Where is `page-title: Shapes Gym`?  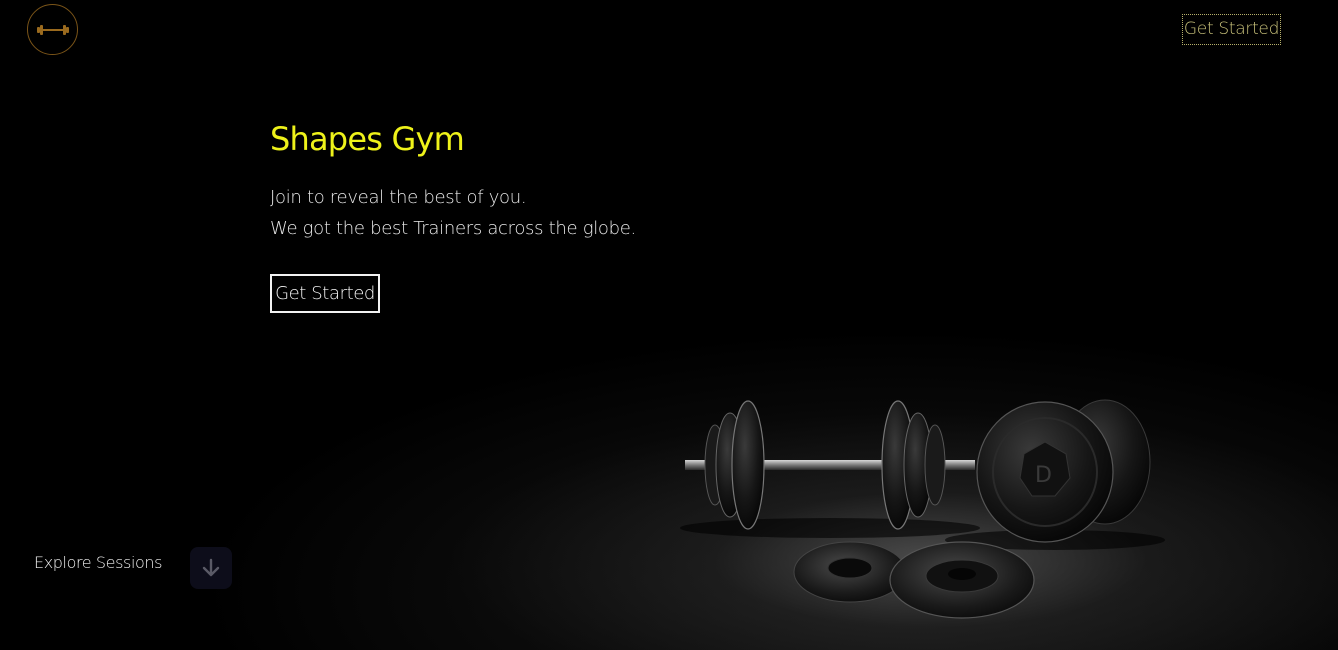
page-title: Shapes Gym is located at coordinates (367, 139).